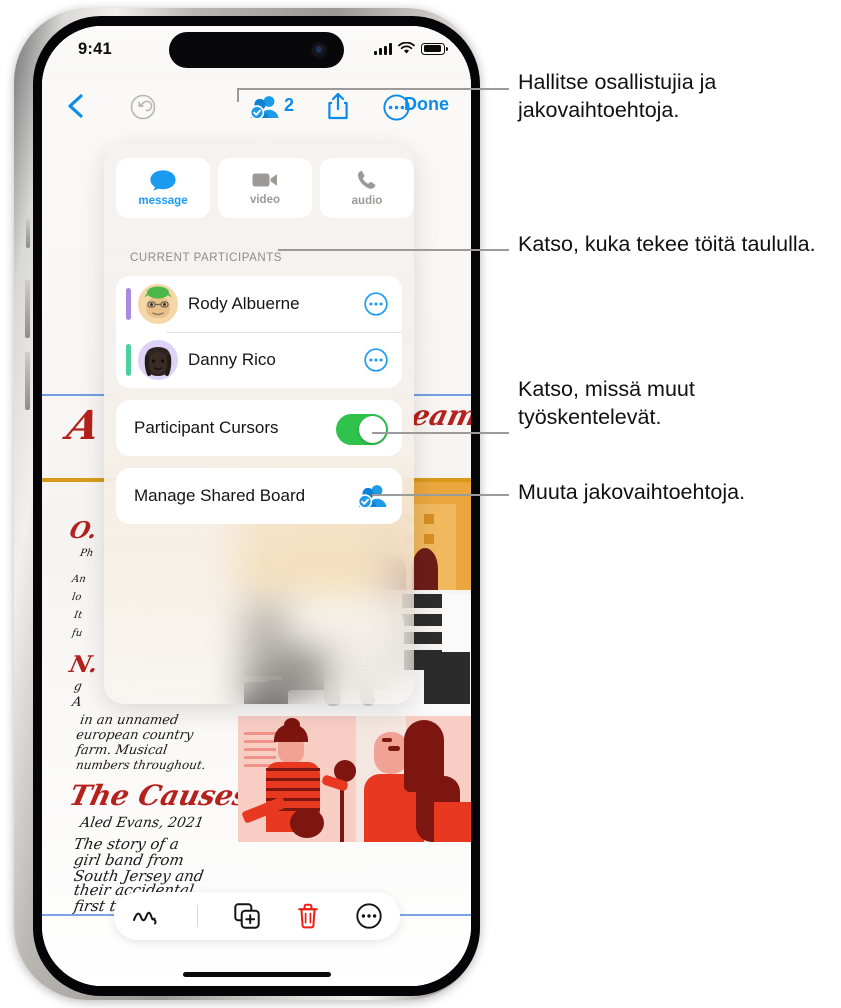  I want to click on dynamic-island, so click(256, 50).